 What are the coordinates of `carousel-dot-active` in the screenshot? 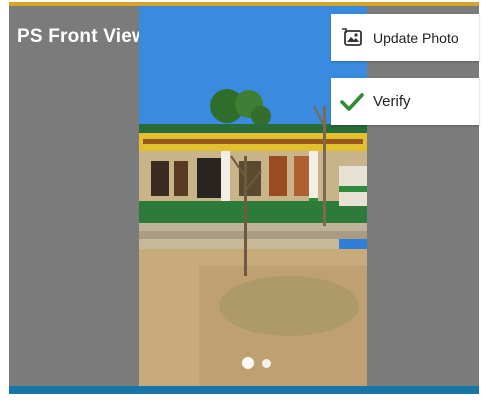 It's located at (248, 363).